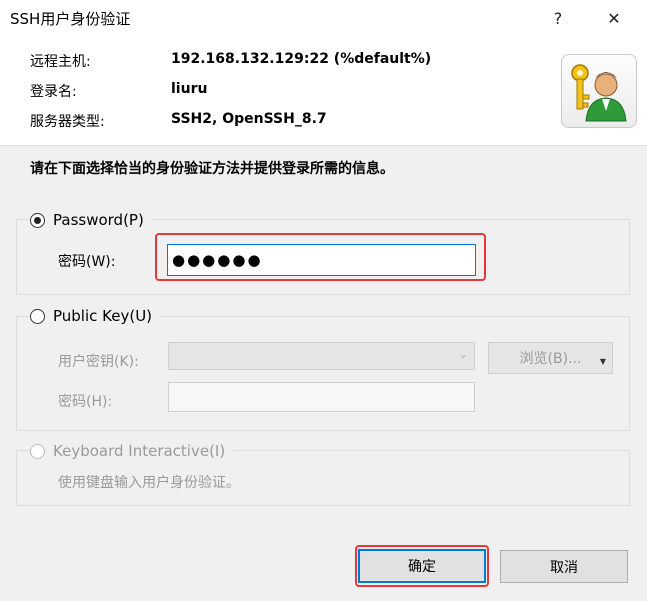 This screenshot has height=601, width=647. What do you see at coordinates (301, 59) in the screenshot?
I see `host-value: 192.168.132.129:22 (%default%)` at bounding box center [301, 59].